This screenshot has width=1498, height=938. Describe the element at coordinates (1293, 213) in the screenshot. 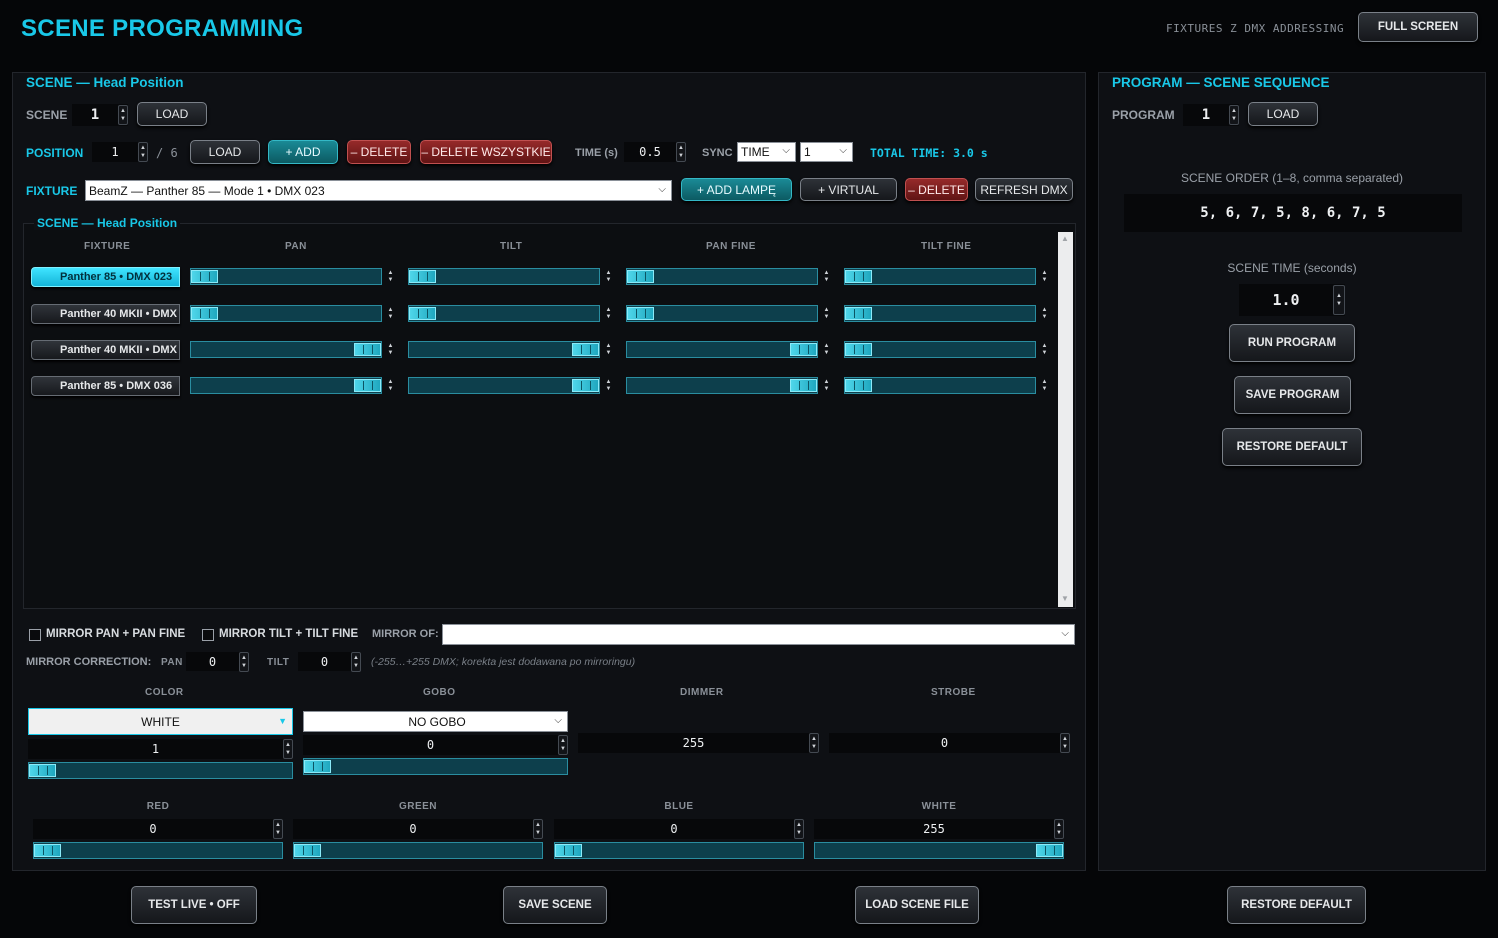

I see `scene-order-input: 5, 6, 7, 5, 8, 6, 7, 5` at that location.